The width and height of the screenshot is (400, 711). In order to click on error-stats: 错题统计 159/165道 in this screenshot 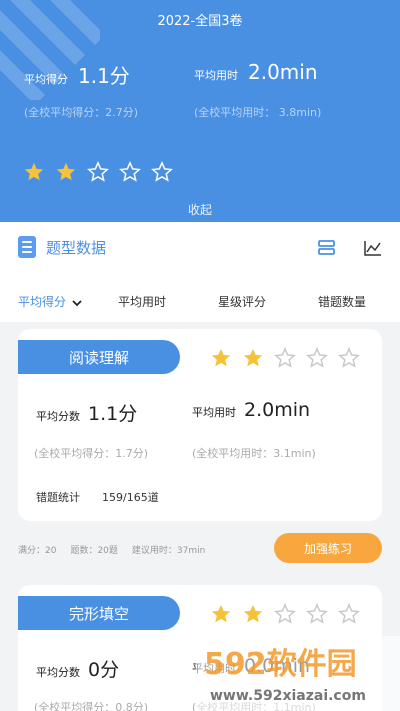, I will do `click(97, 497)`.